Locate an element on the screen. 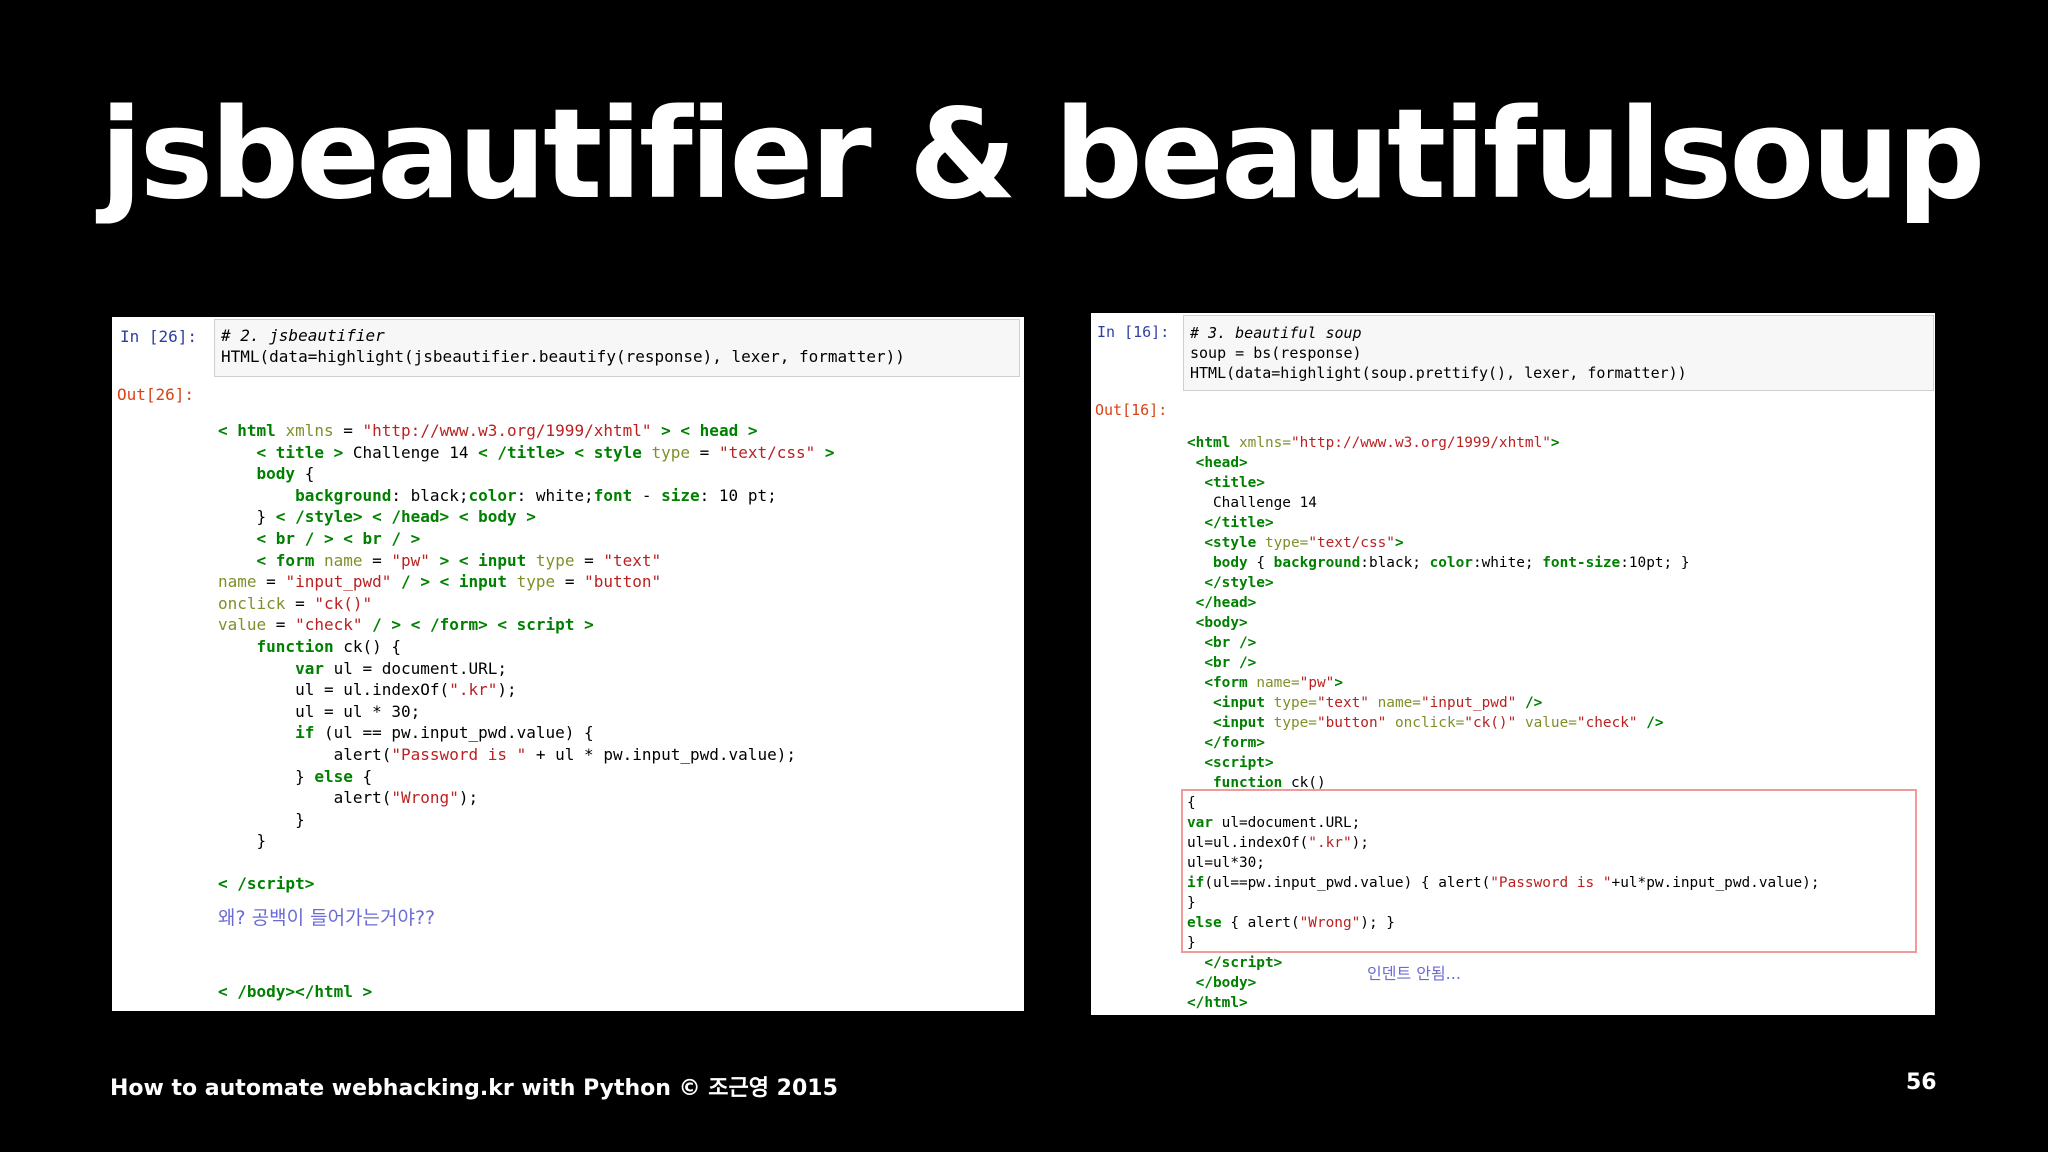 The image size is (2048, 1152). left-in-prompt: In [26]: is located at coordinates (159, 336).